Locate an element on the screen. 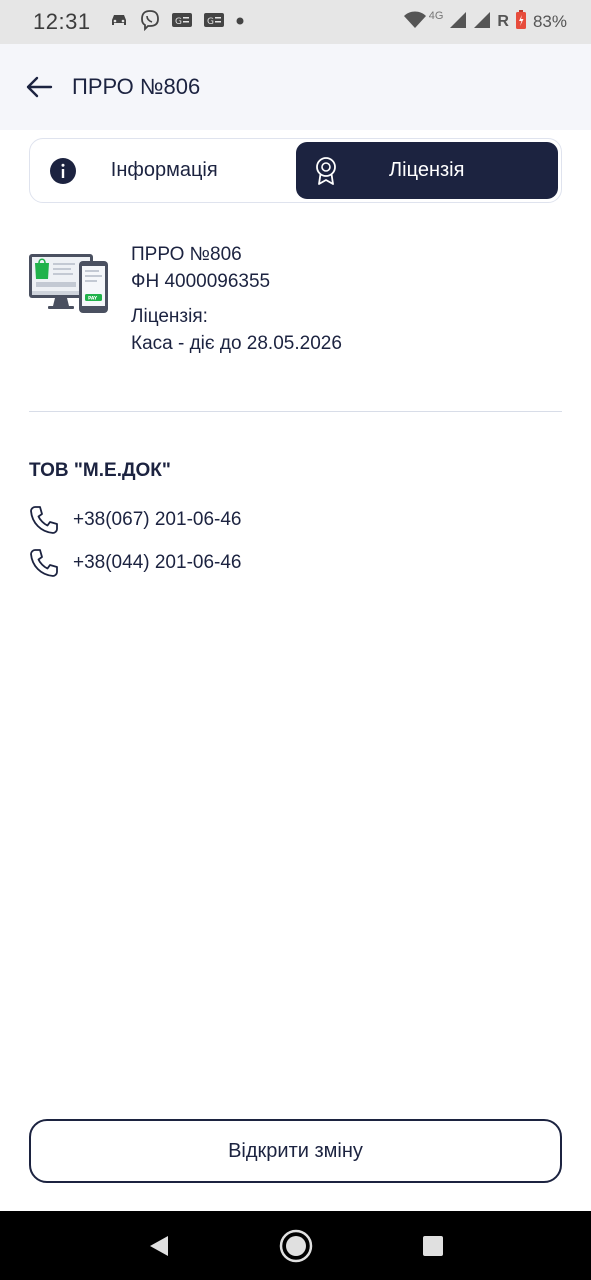  phone-link: +38(044) 201-06-46 is located at coordinates (135, 563).